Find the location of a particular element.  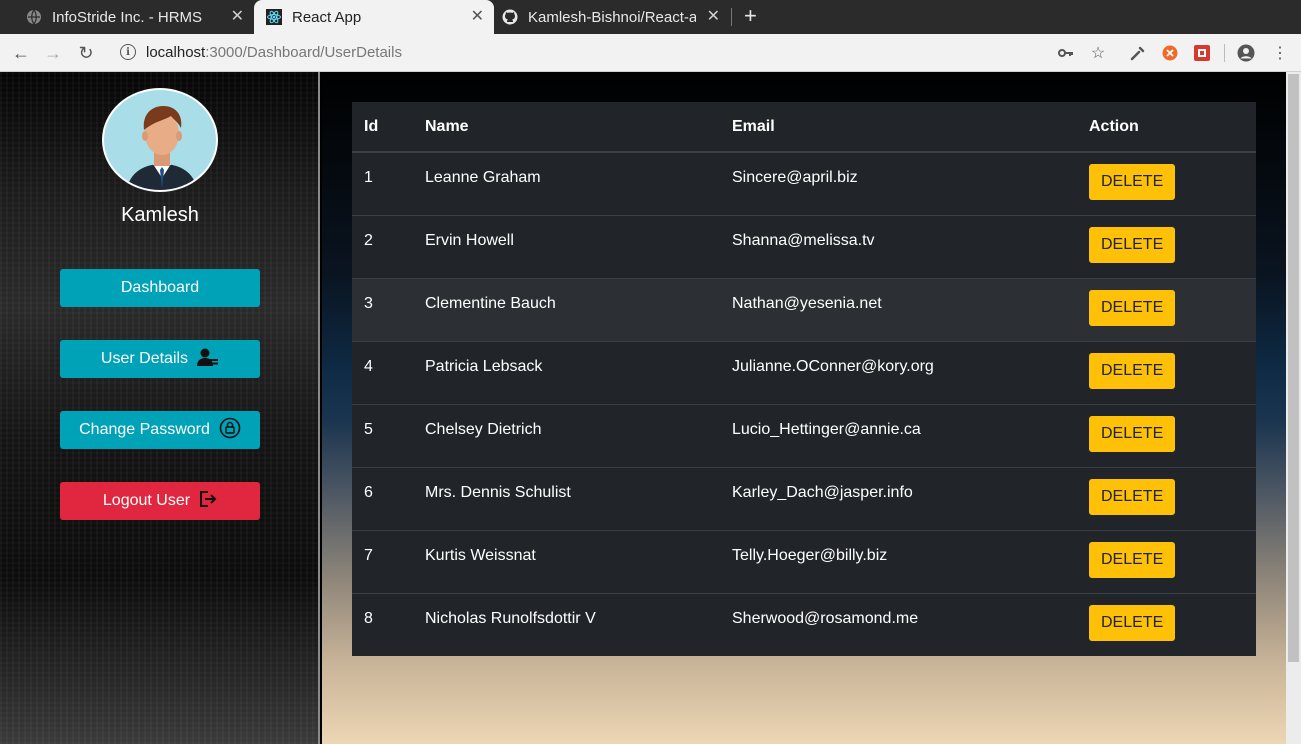

avatar is located at coordinates (160, 140).